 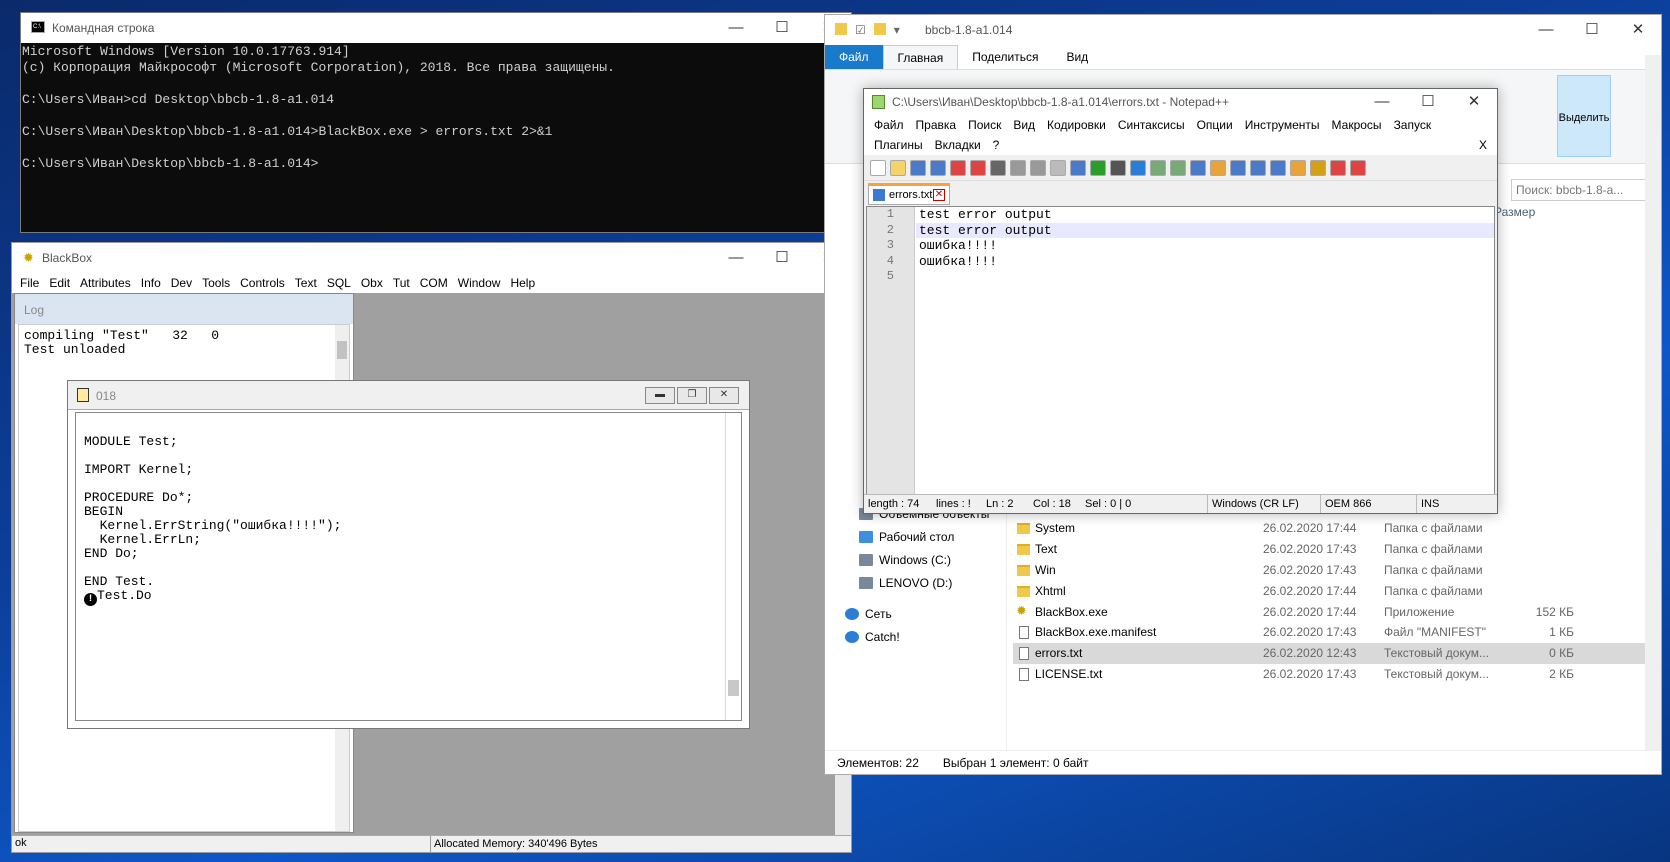 What do you see at coordinates (1076, 125) in the screenshot?
I see `menu-item: Кодировки` at bounding box center [1076, 125].